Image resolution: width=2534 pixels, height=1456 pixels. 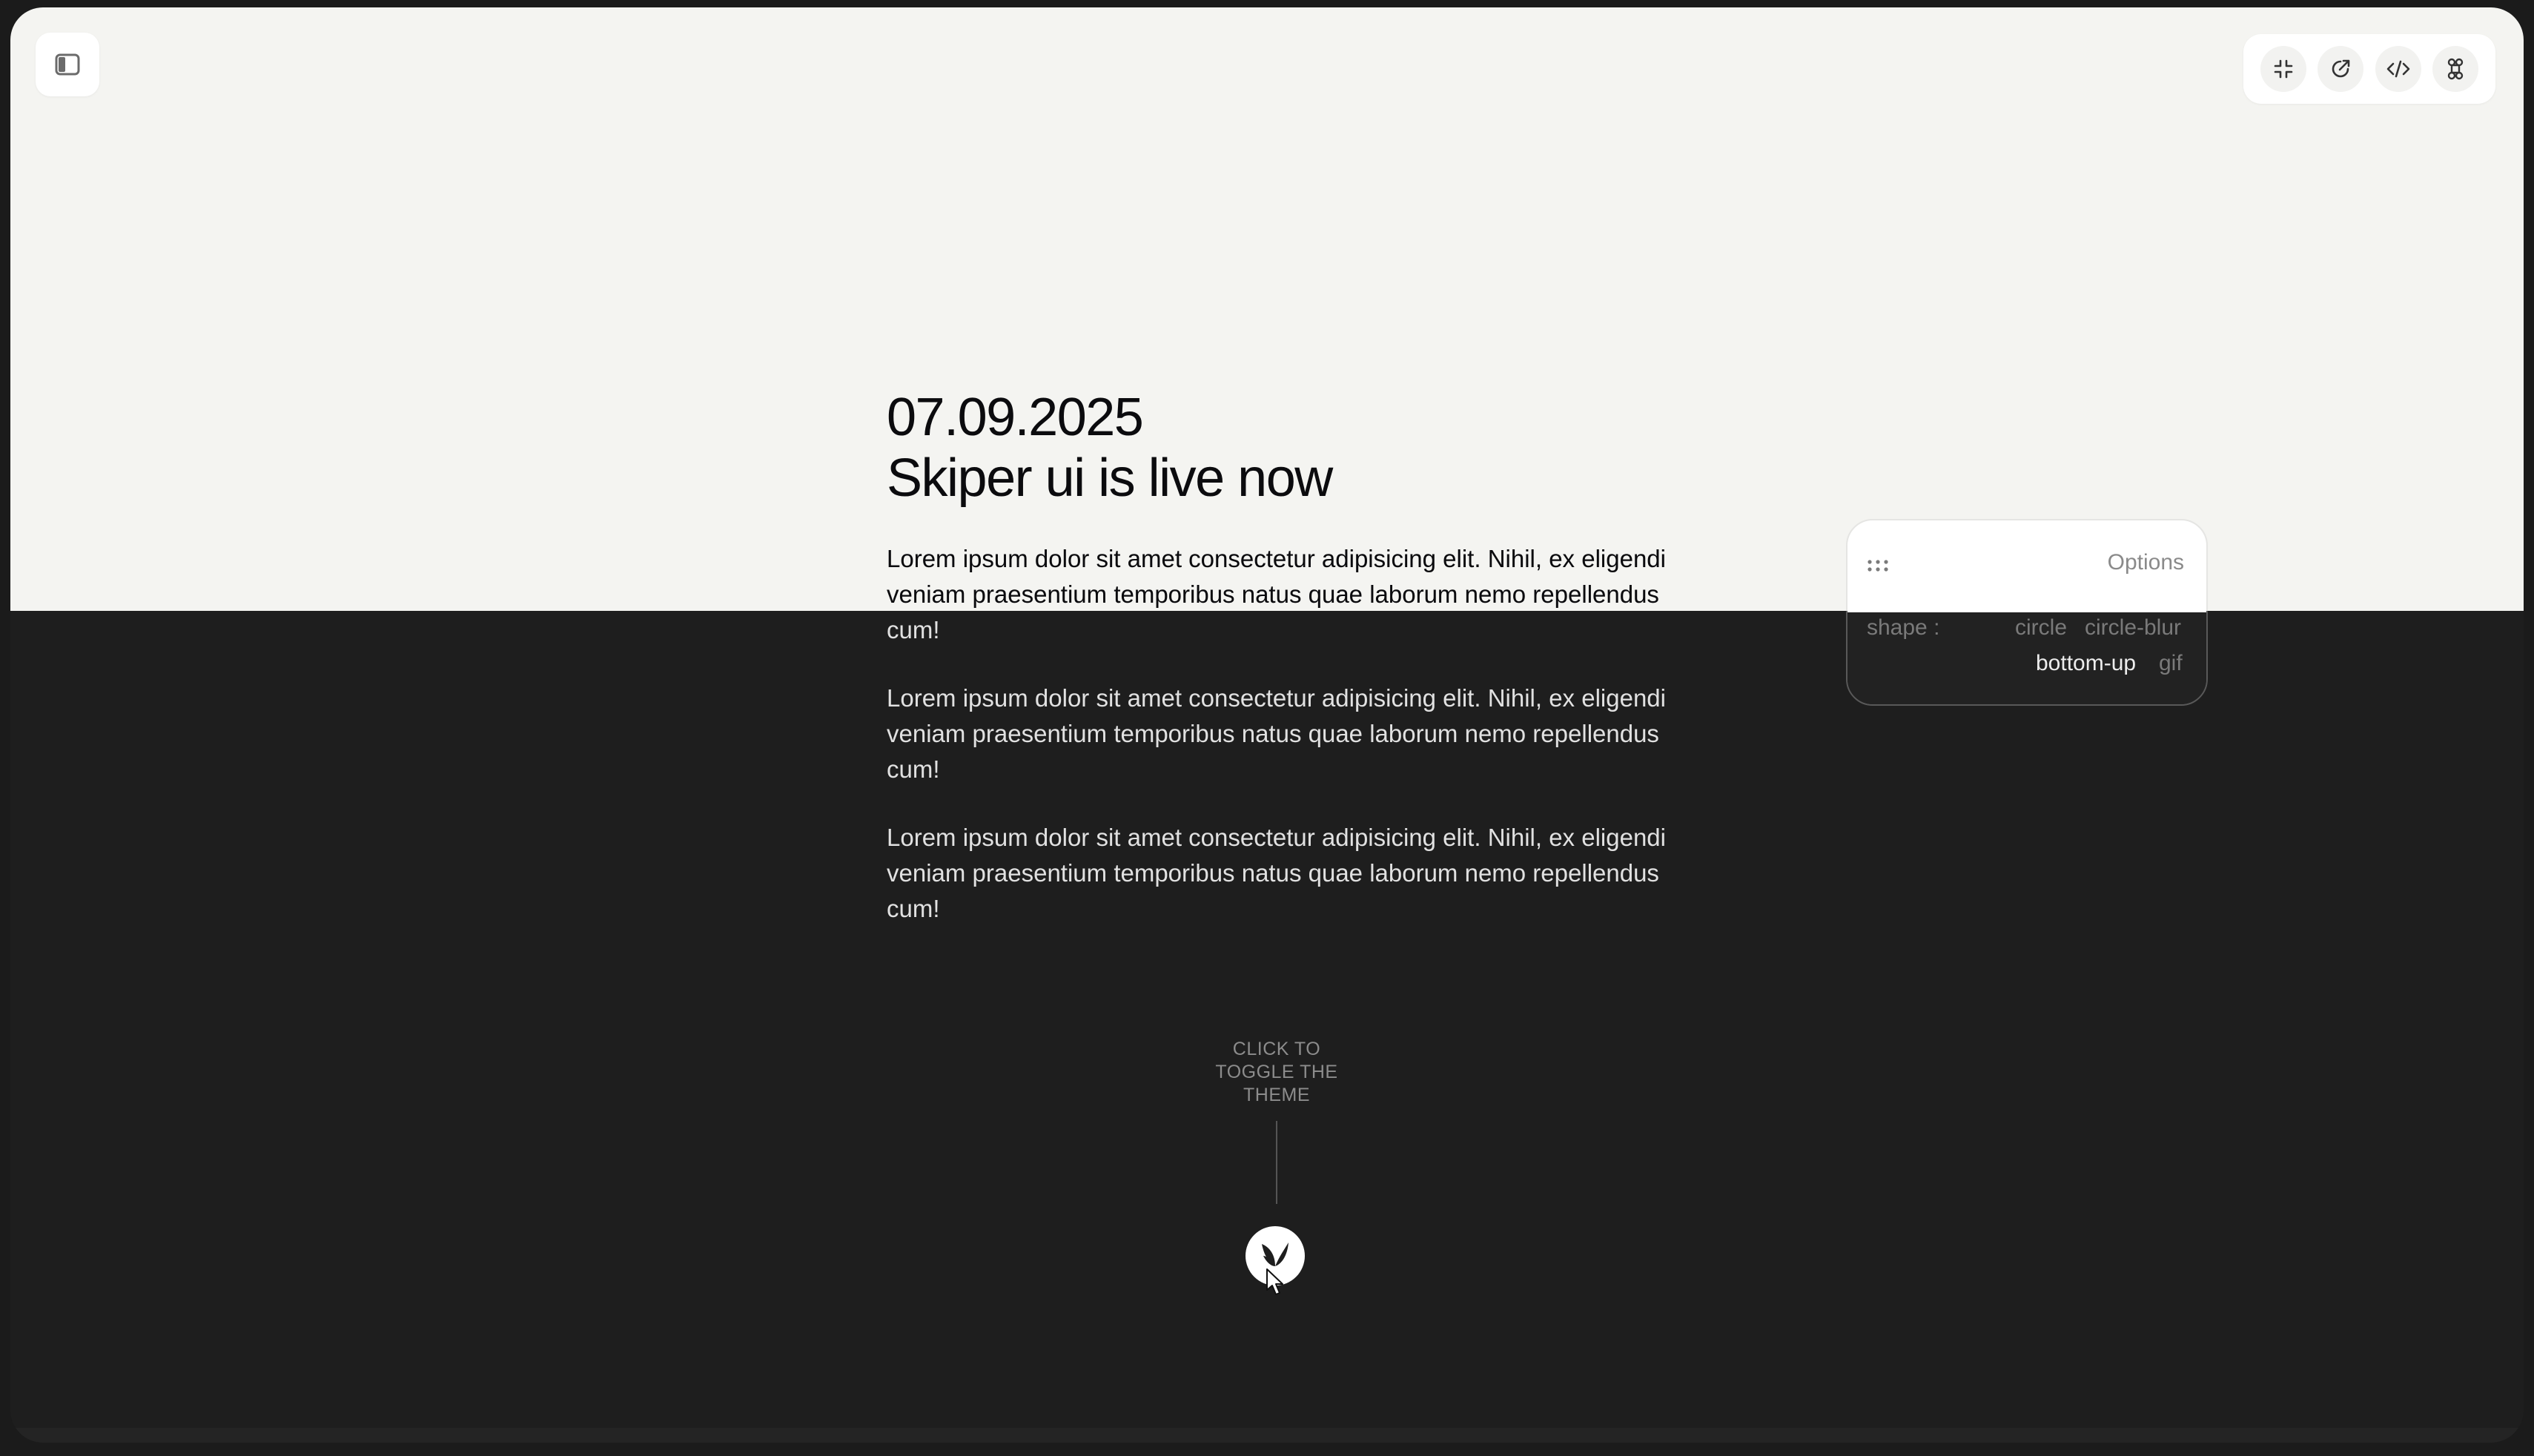 I want to click on code-icon, so click(x=2397, y=69).